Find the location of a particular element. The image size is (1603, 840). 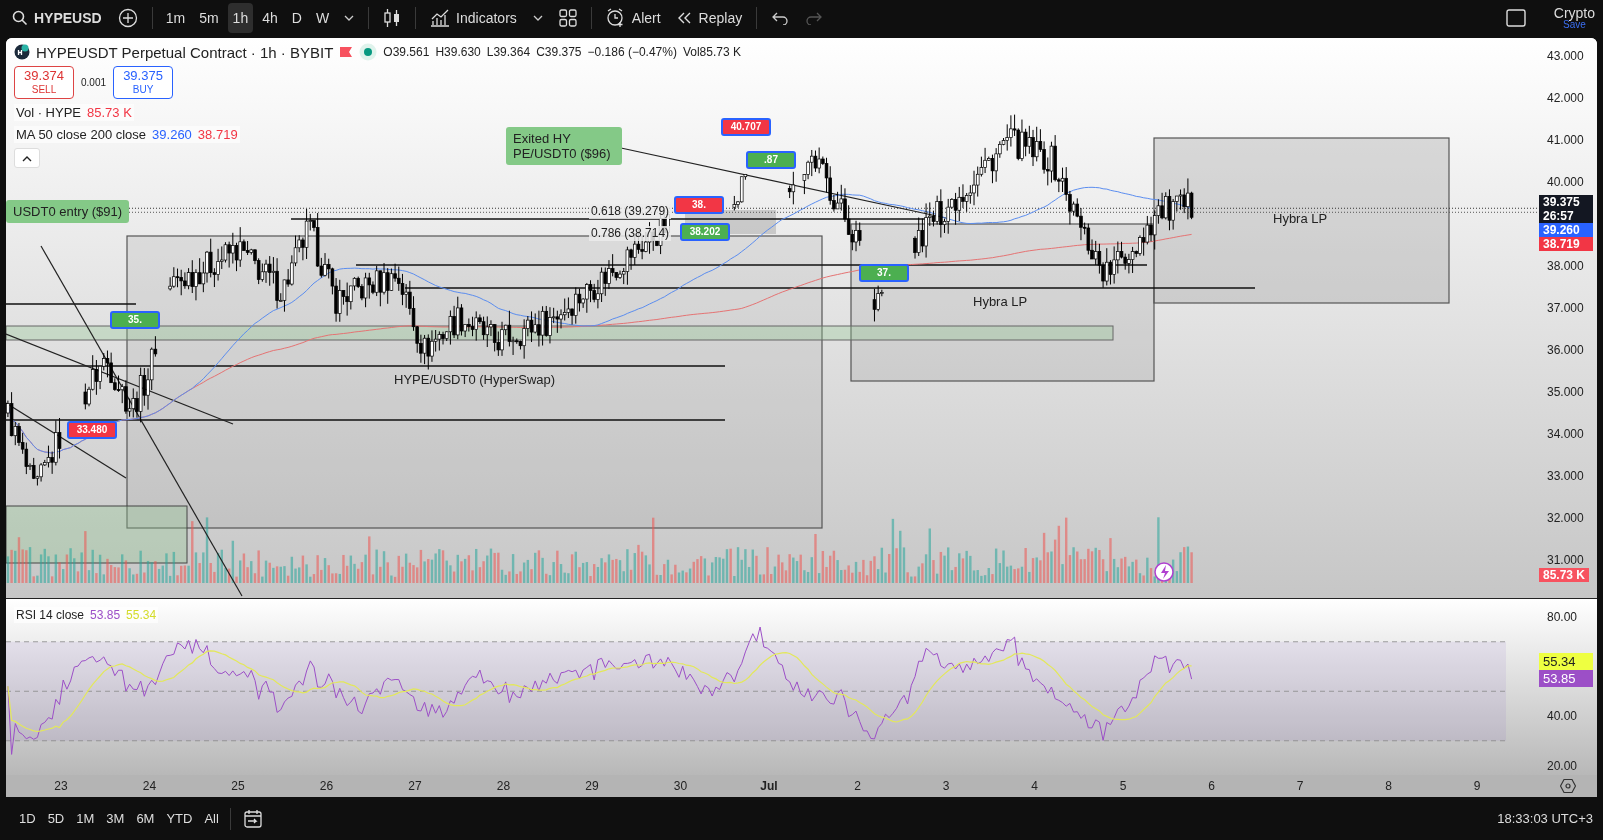

price-axis-label: 36.000 is located at coordinates (1565, 350).